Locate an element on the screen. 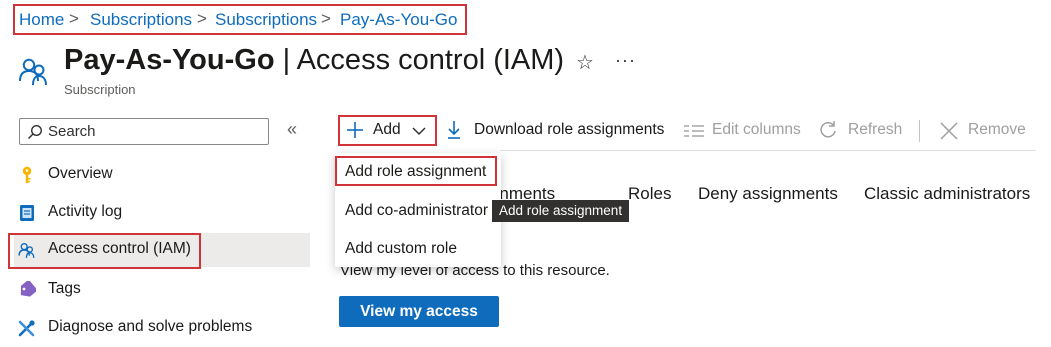  search-icon is located at coordinates (35, 132).